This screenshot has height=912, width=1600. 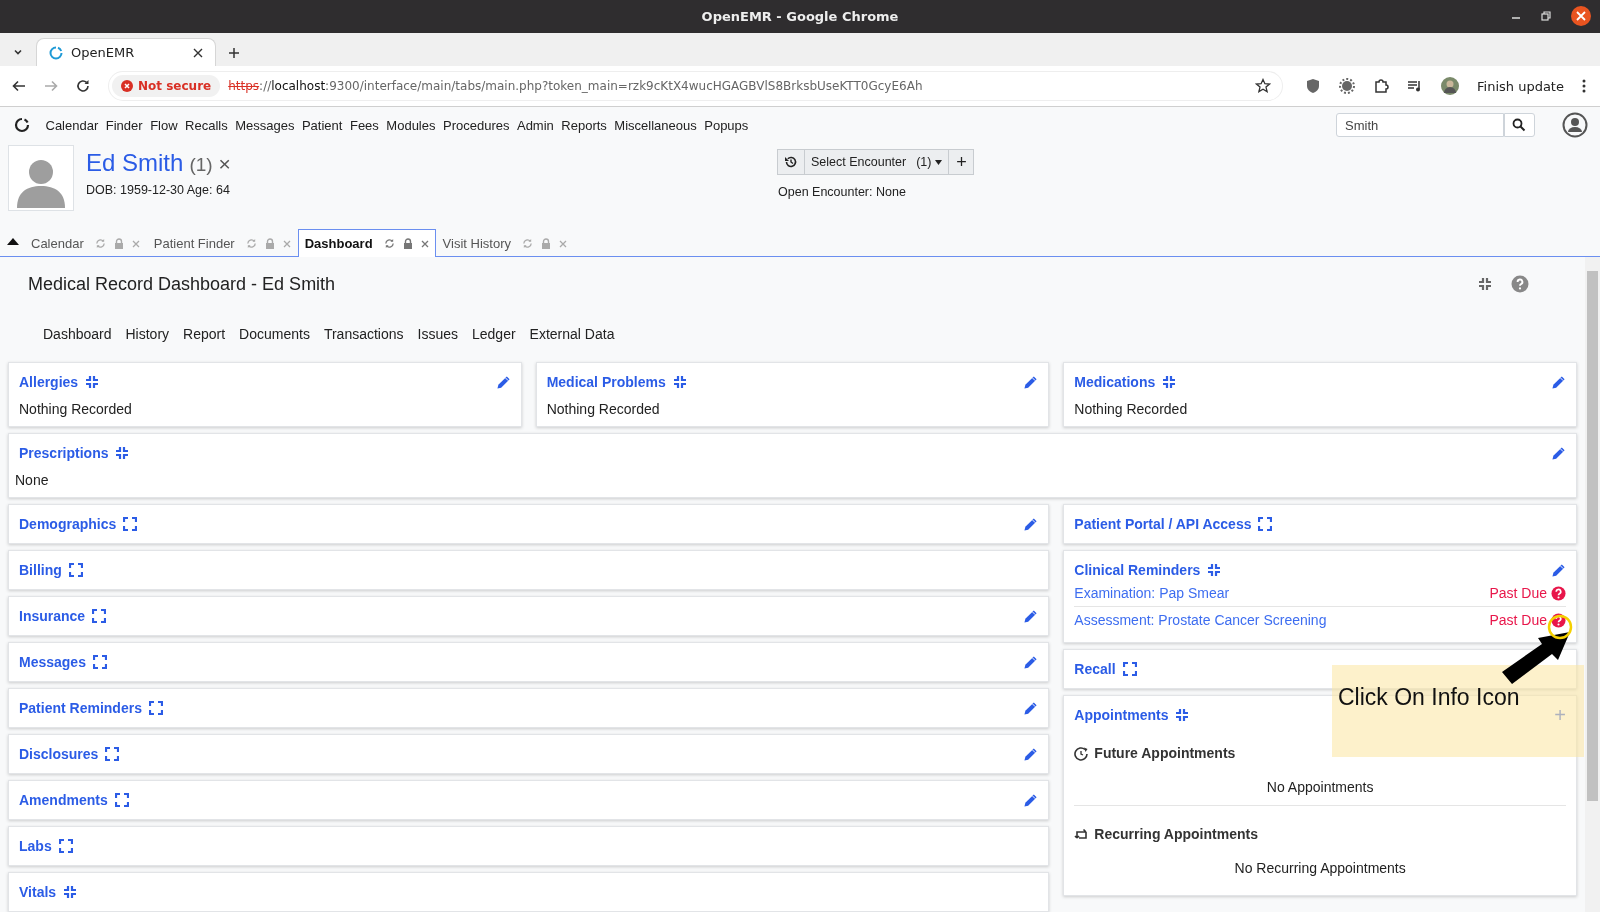 I want to click on user-icon, so click(x=1575, y=125).